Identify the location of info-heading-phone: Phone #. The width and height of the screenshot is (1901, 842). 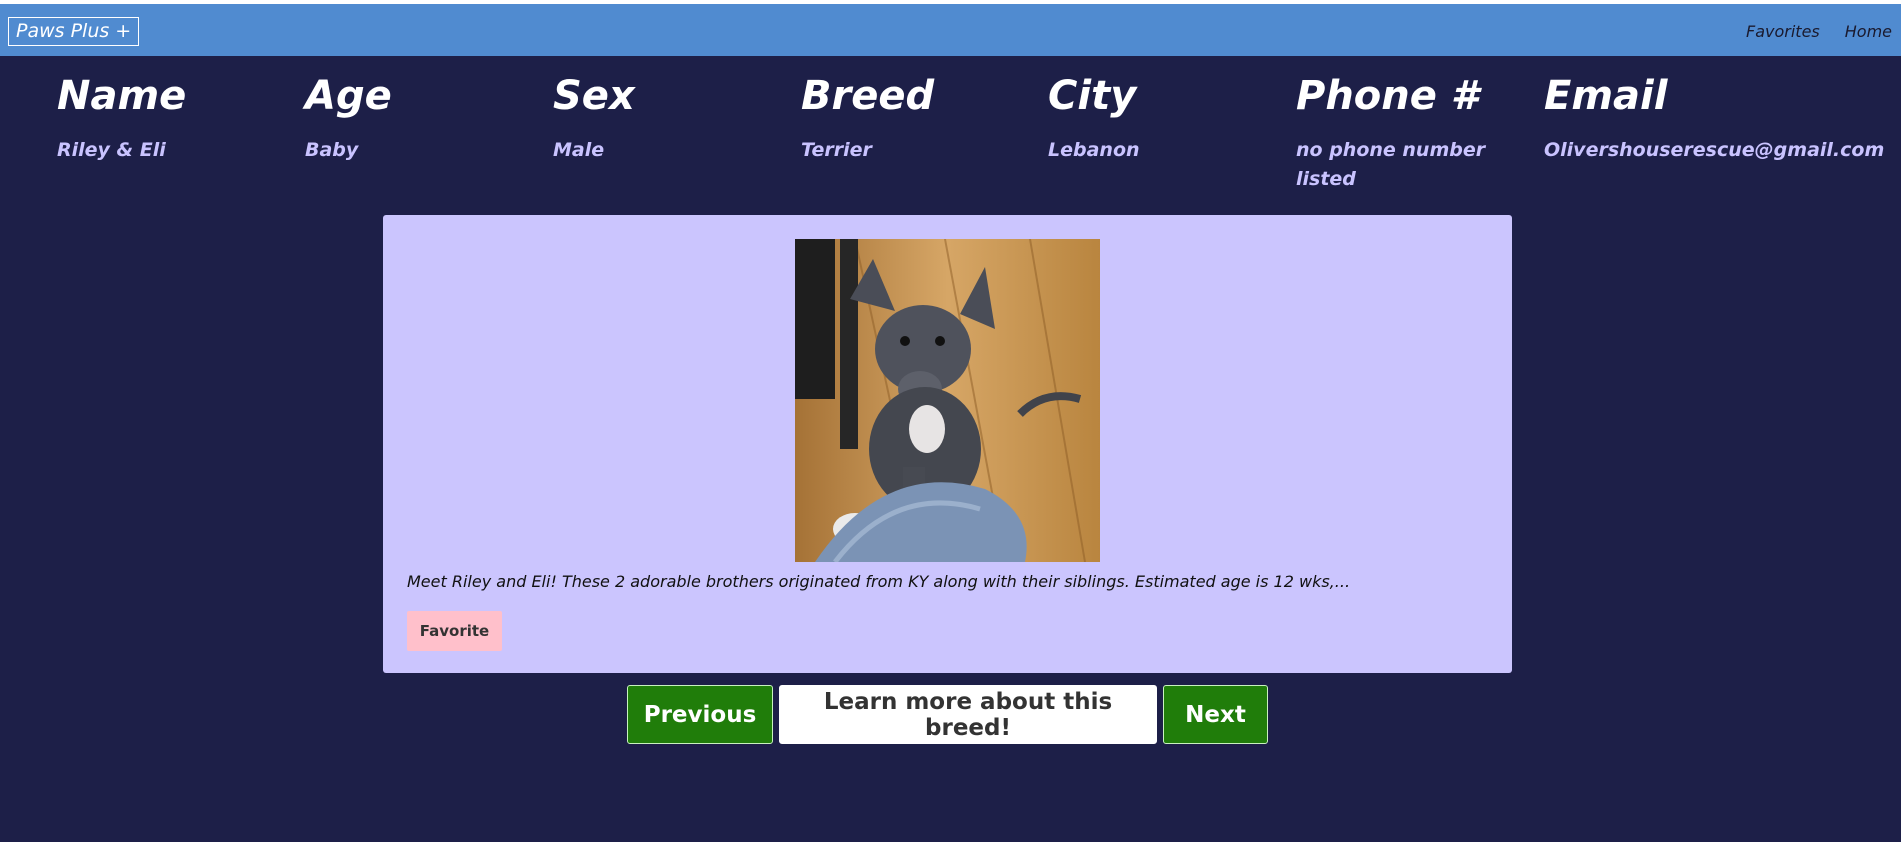
(1387, 96).